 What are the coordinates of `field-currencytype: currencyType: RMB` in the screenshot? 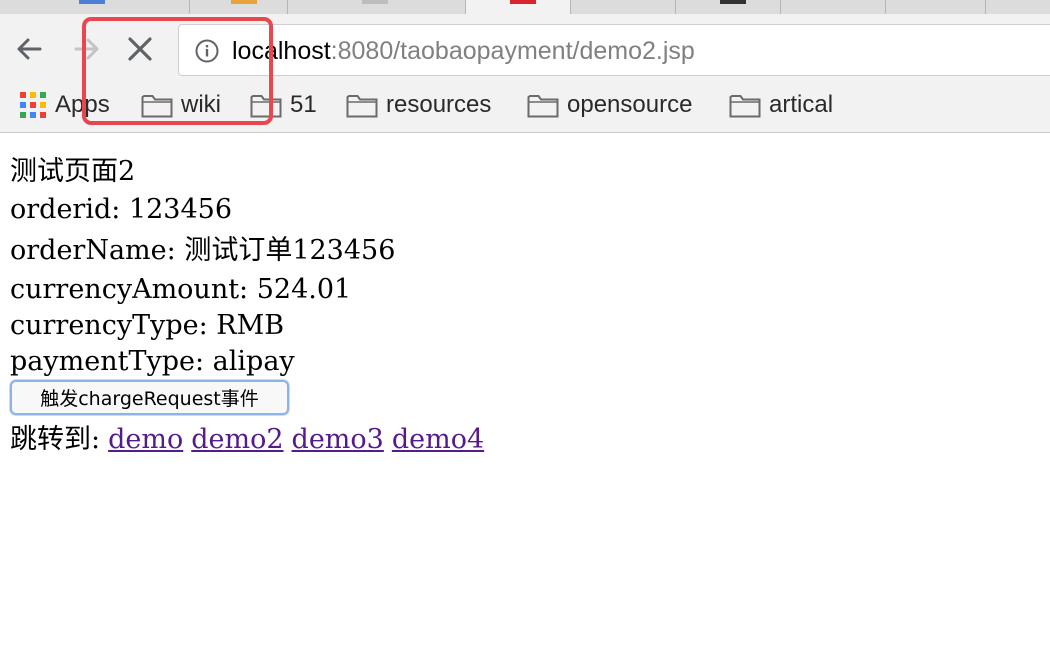 It's located at (147, 326).